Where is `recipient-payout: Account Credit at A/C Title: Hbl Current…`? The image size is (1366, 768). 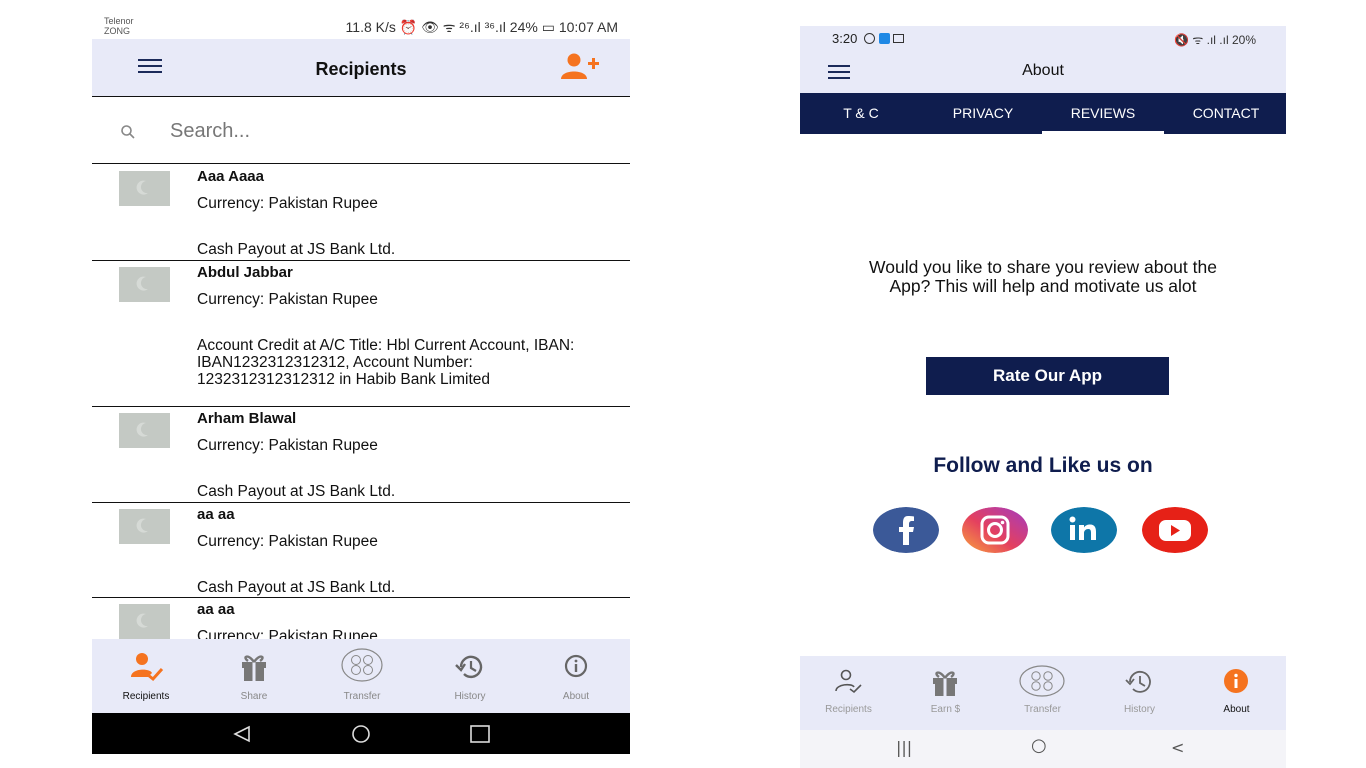 recipient-payout: Account Credit at A/C Title: Hbl Current… is located at coordinates (386, 362).